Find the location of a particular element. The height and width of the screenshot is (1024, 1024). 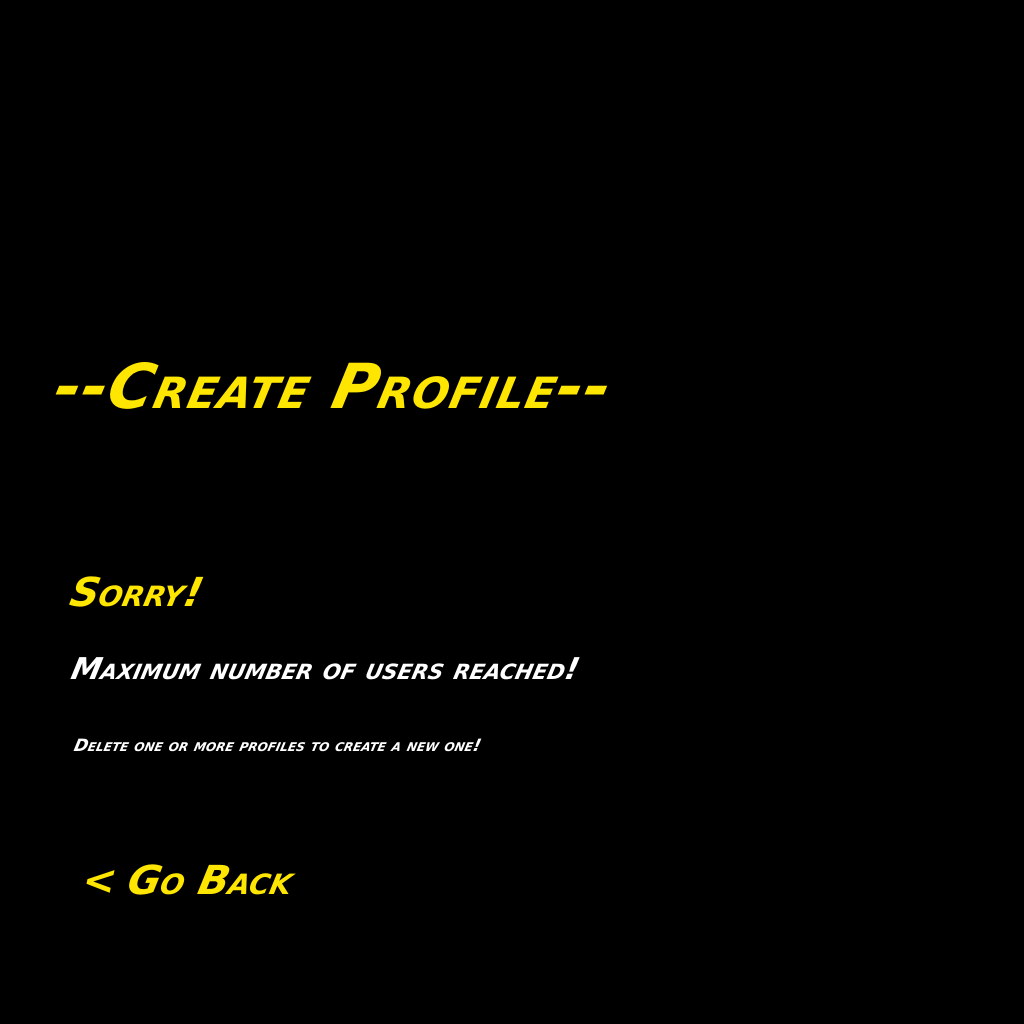

page-title: --Create Profile-- is located at coordinates (334, 386).